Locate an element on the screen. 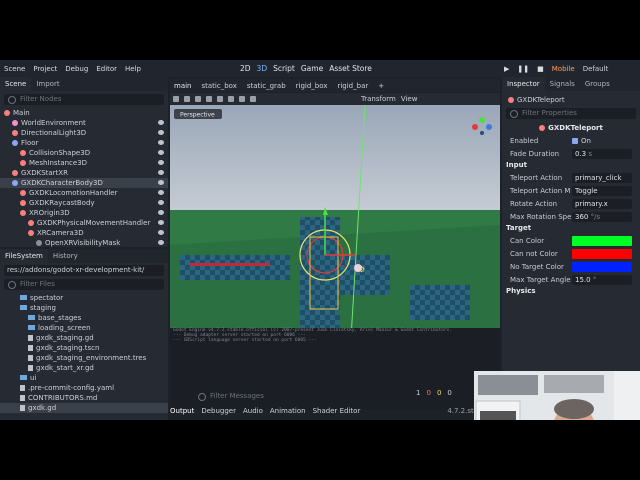 The height and width of the screenshot is (480, 640). tree-item: GXDKRaycastBody is located at coordinates (84, 203).